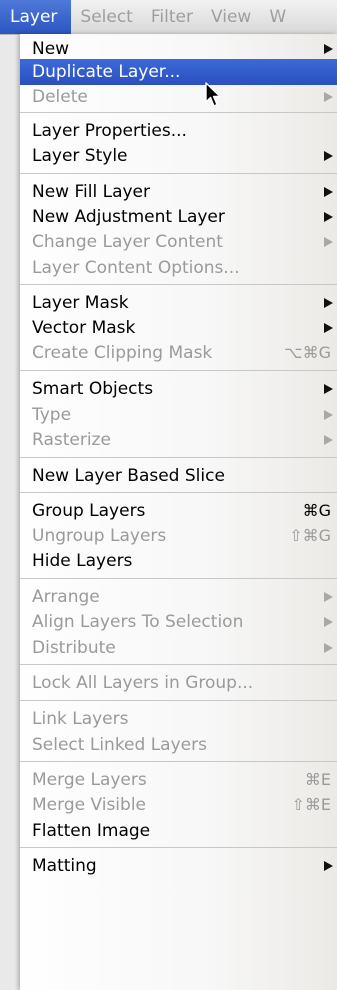 The width and height of the screenshot is (337, 990). What do you see at coordinates (178, 866) in the screenshot?
I see `menu-item-matting: Matting` at bounding box center [178, 866].